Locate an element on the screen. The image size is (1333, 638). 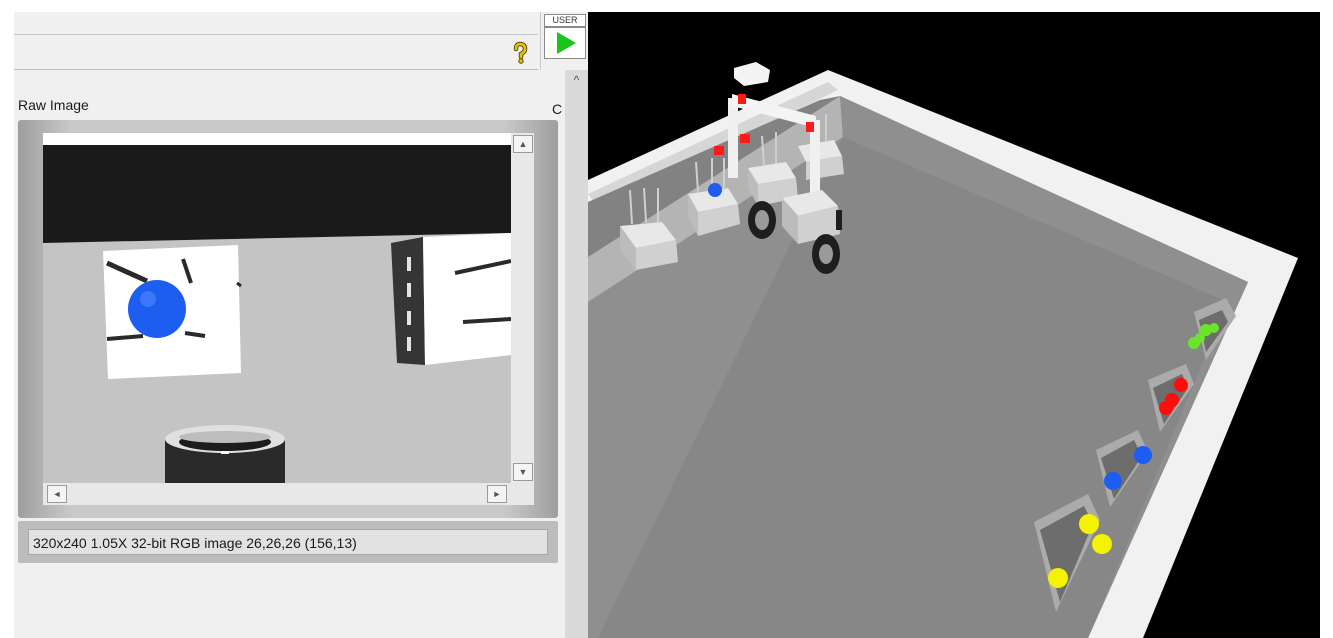
image-horizontal-scrollbar: ◄ ► is located at coordinates (277, 494).